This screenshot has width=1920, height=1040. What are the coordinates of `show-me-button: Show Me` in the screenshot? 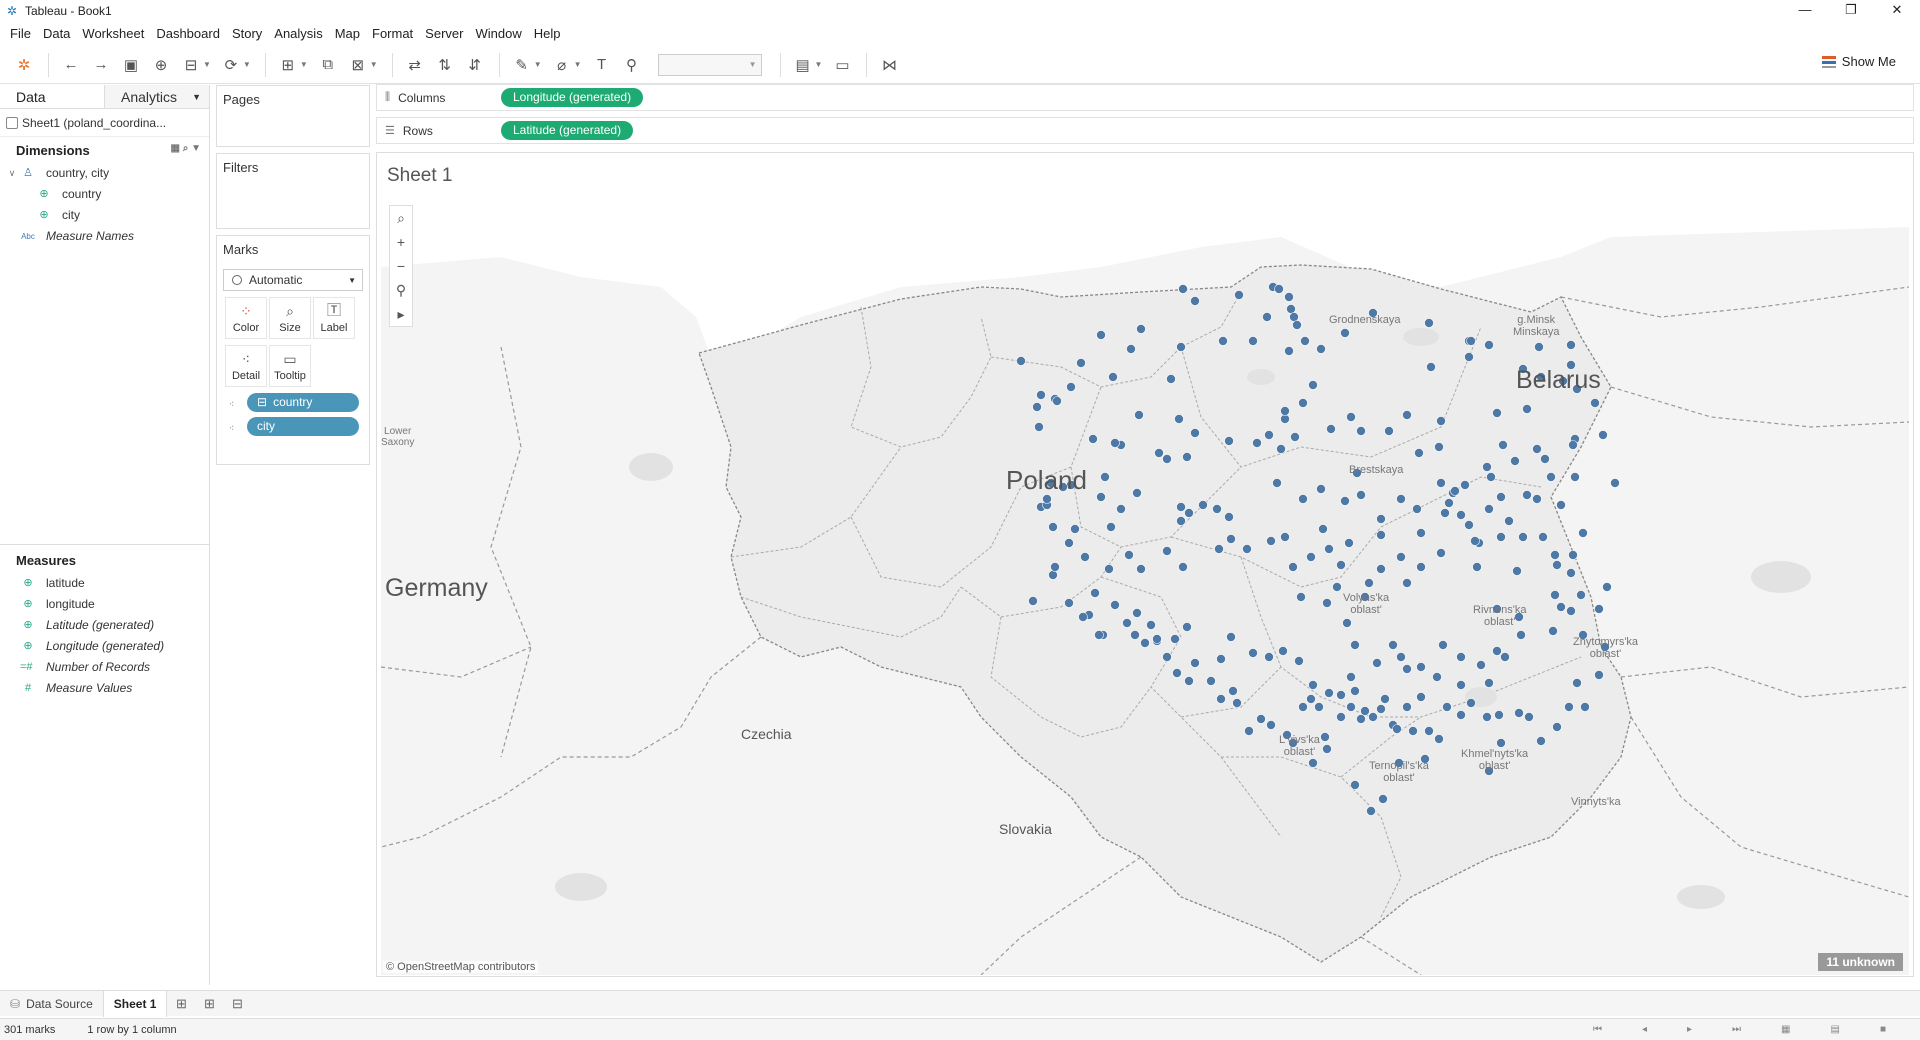 It's located at (1858, 61).